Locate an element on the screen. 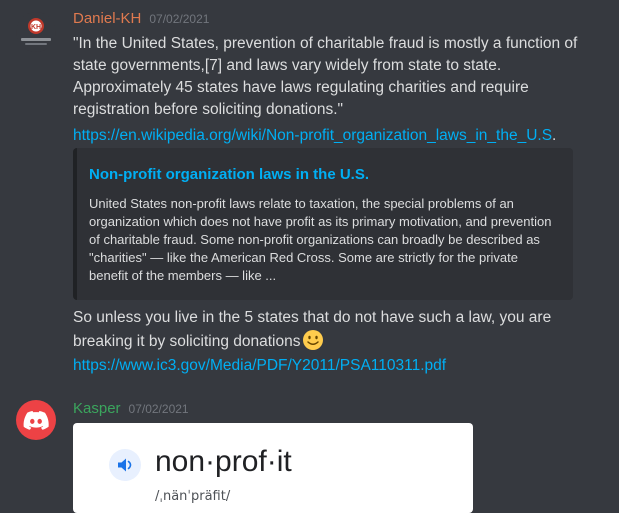 Image resolution: width=619 pixels, height=513 pixels. speaker-icon is located at coordinates (125, 465).